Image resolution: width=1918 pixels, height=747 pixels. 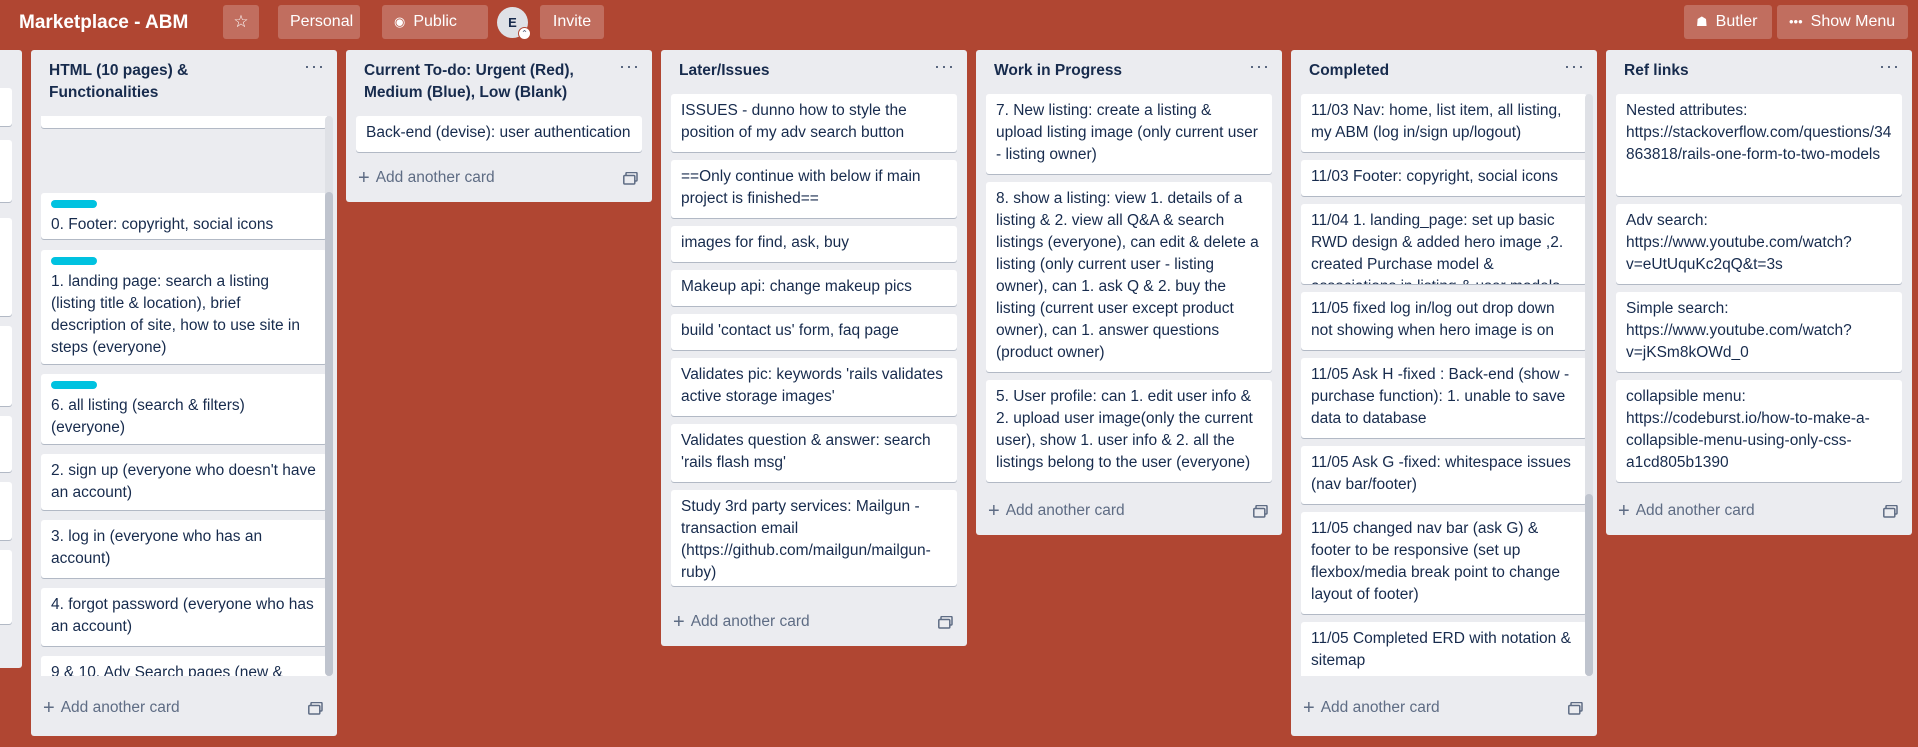 What do you see at coordinates (1759, 67) in the screenshot?
I see `list-title: Ref links` at bounding box center [1759, 67].